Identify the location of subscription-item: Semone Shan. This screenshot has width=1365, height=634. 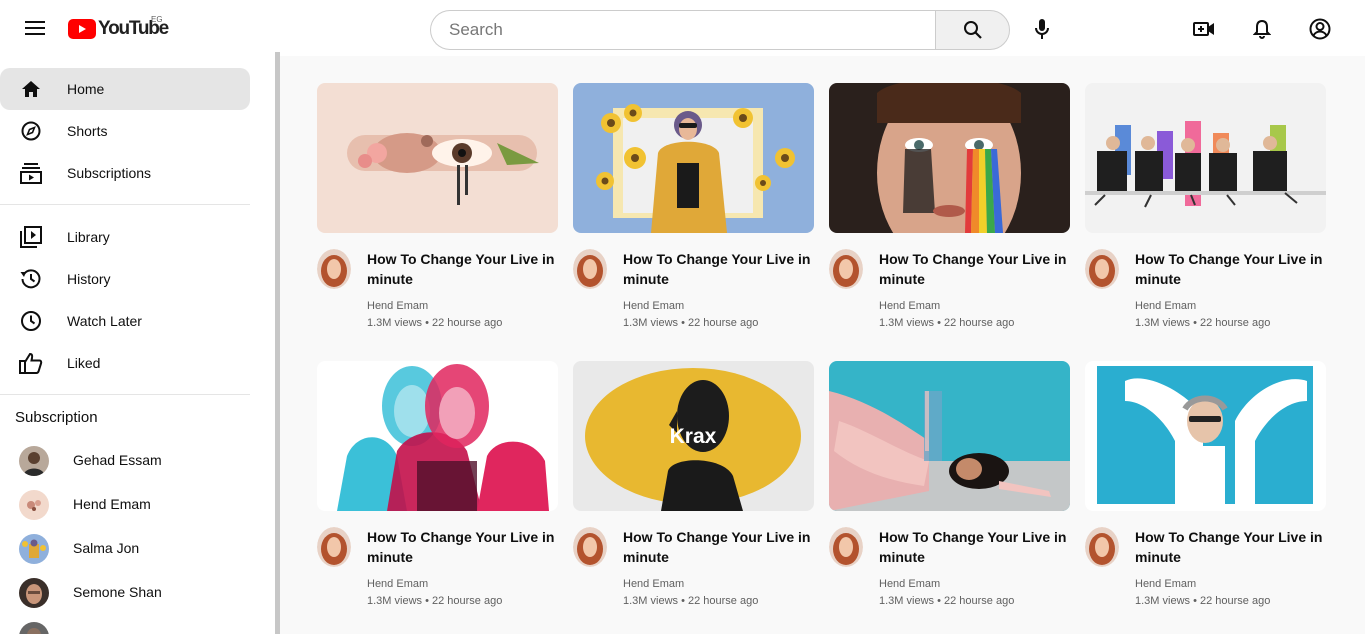
(125, 593).